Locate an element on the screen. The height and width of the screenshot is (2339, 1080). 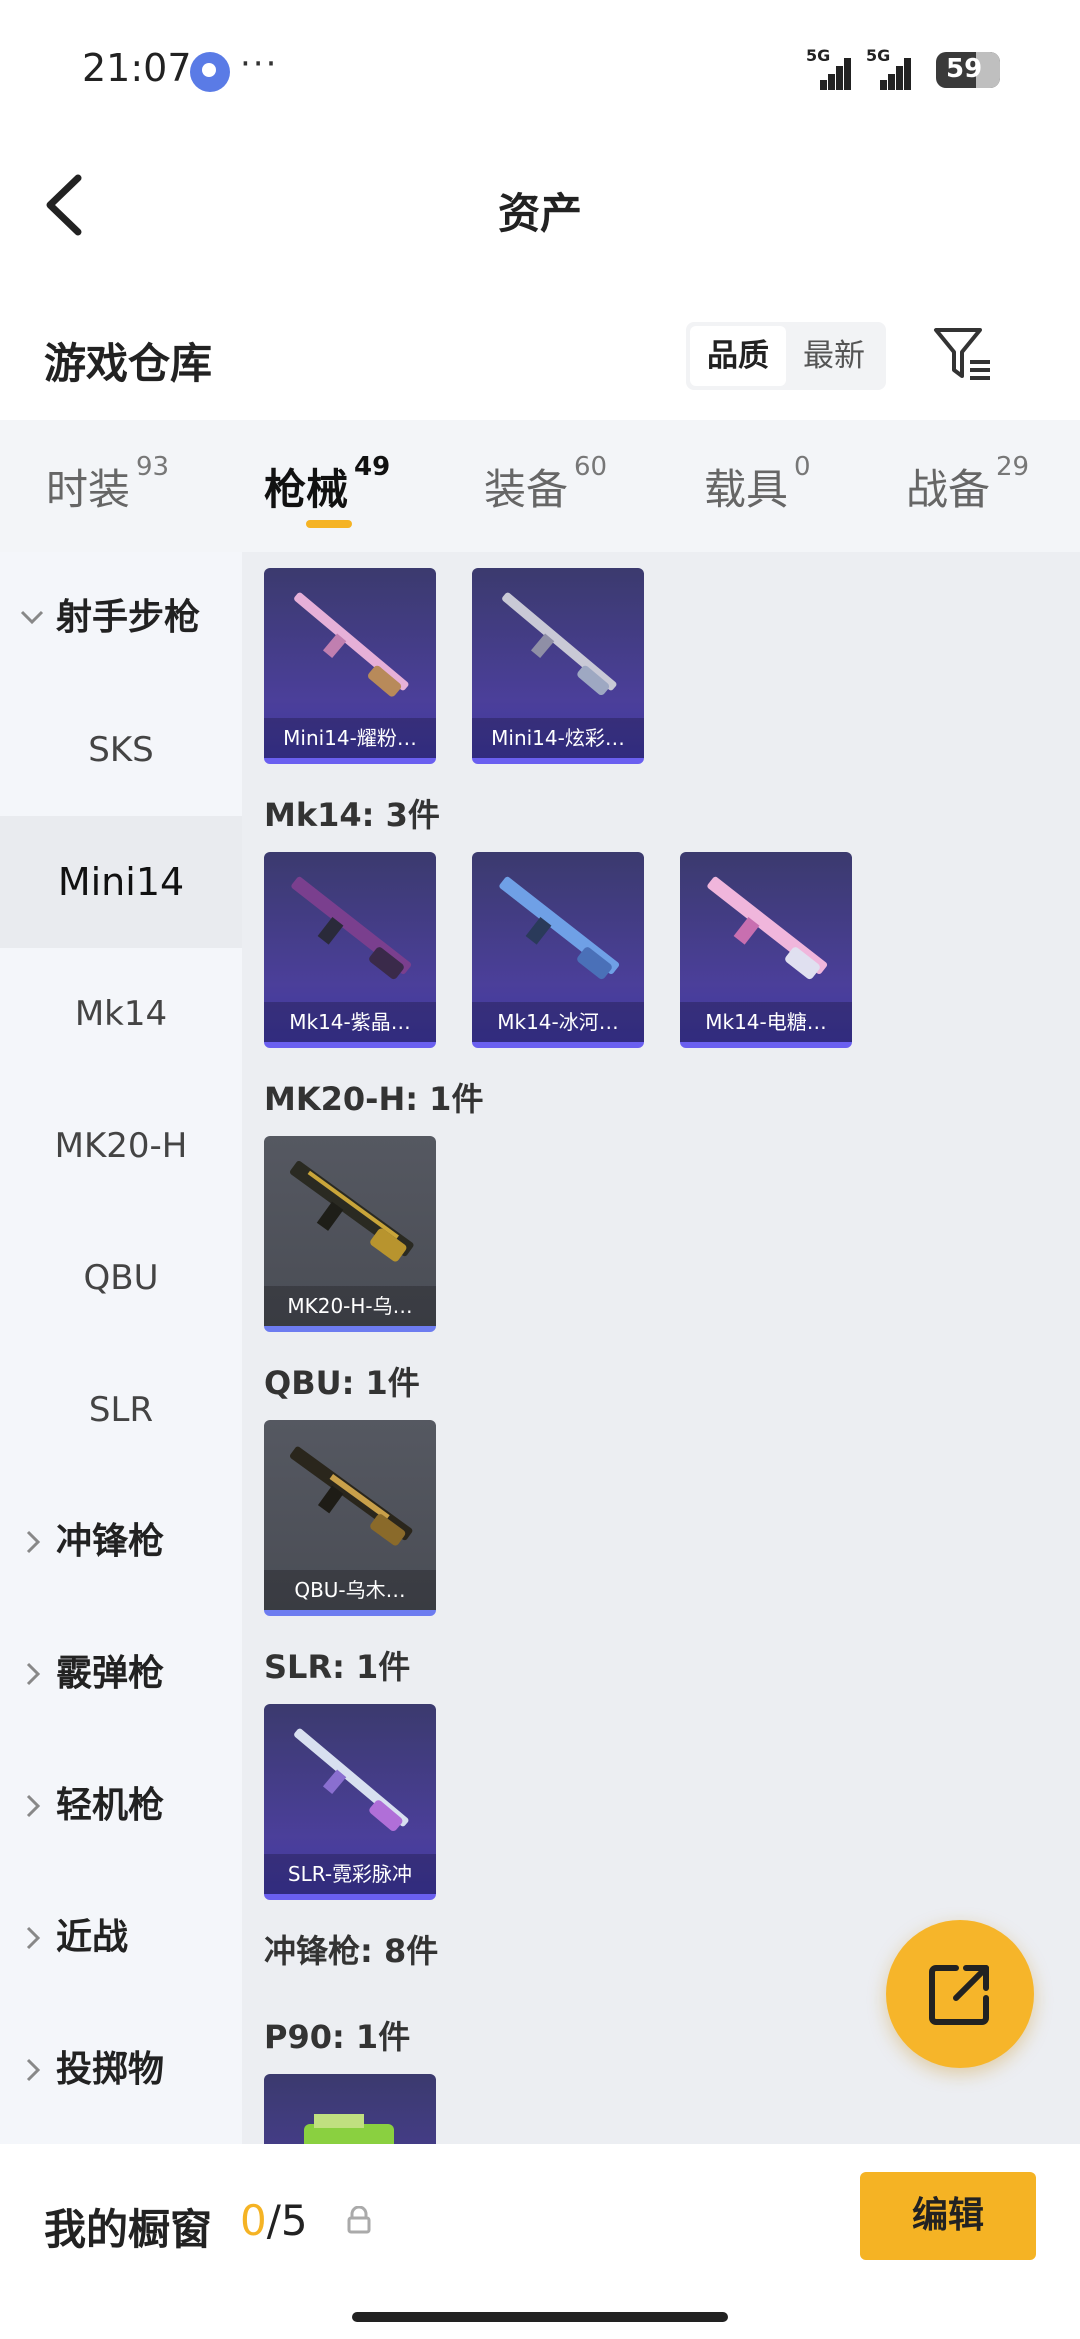
sidebar-group-smg: 冲锋枪 is located at coordinates (121, 1542).